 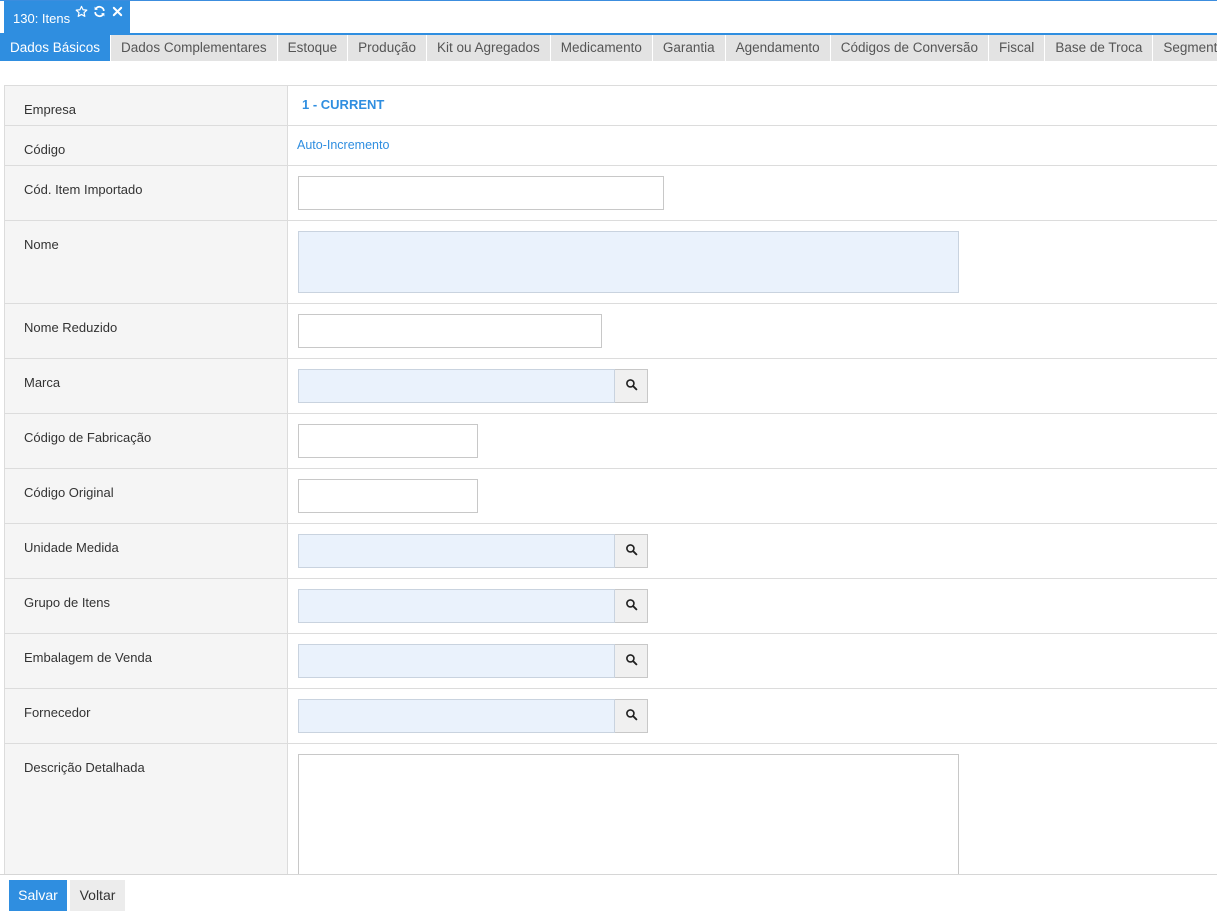 What do you see at coordinates (146, 496) in the screenshot?
I see `label-codigo-original: Código Original` at bounding box center [146, 496].